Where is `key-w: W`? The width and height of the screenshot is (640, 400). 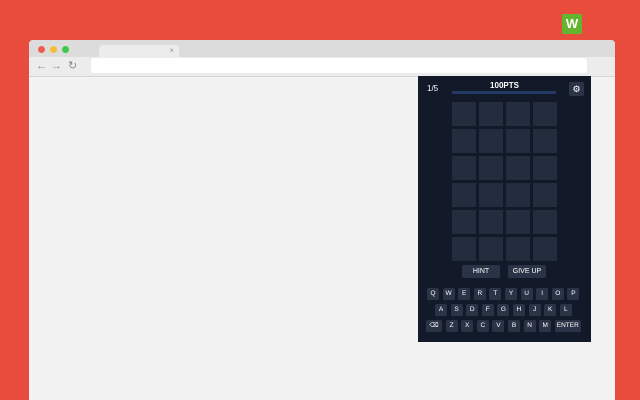
key-w: W is located at coordinates (448, 294).